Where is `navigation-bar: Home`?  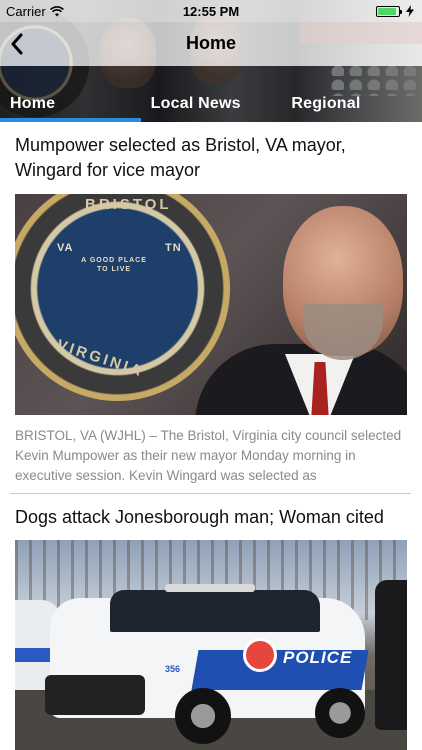 navigation-bar: Home is located at coordinates (211, 44).